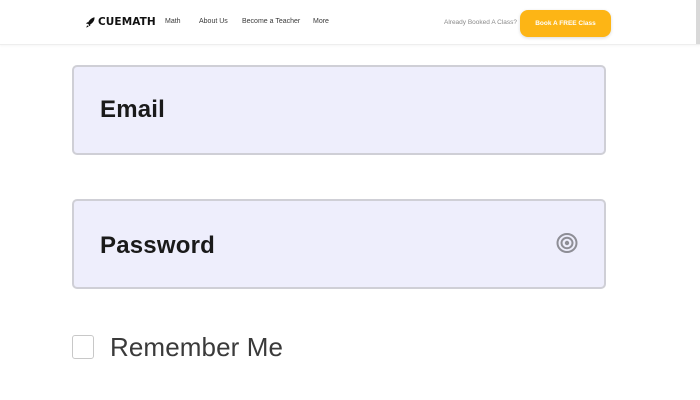 The image size is (700, 400). What do you see at coordinates (83, 347) in the screenshot?
I see `remember-me-checkbox` at bounding box center [83, 347].